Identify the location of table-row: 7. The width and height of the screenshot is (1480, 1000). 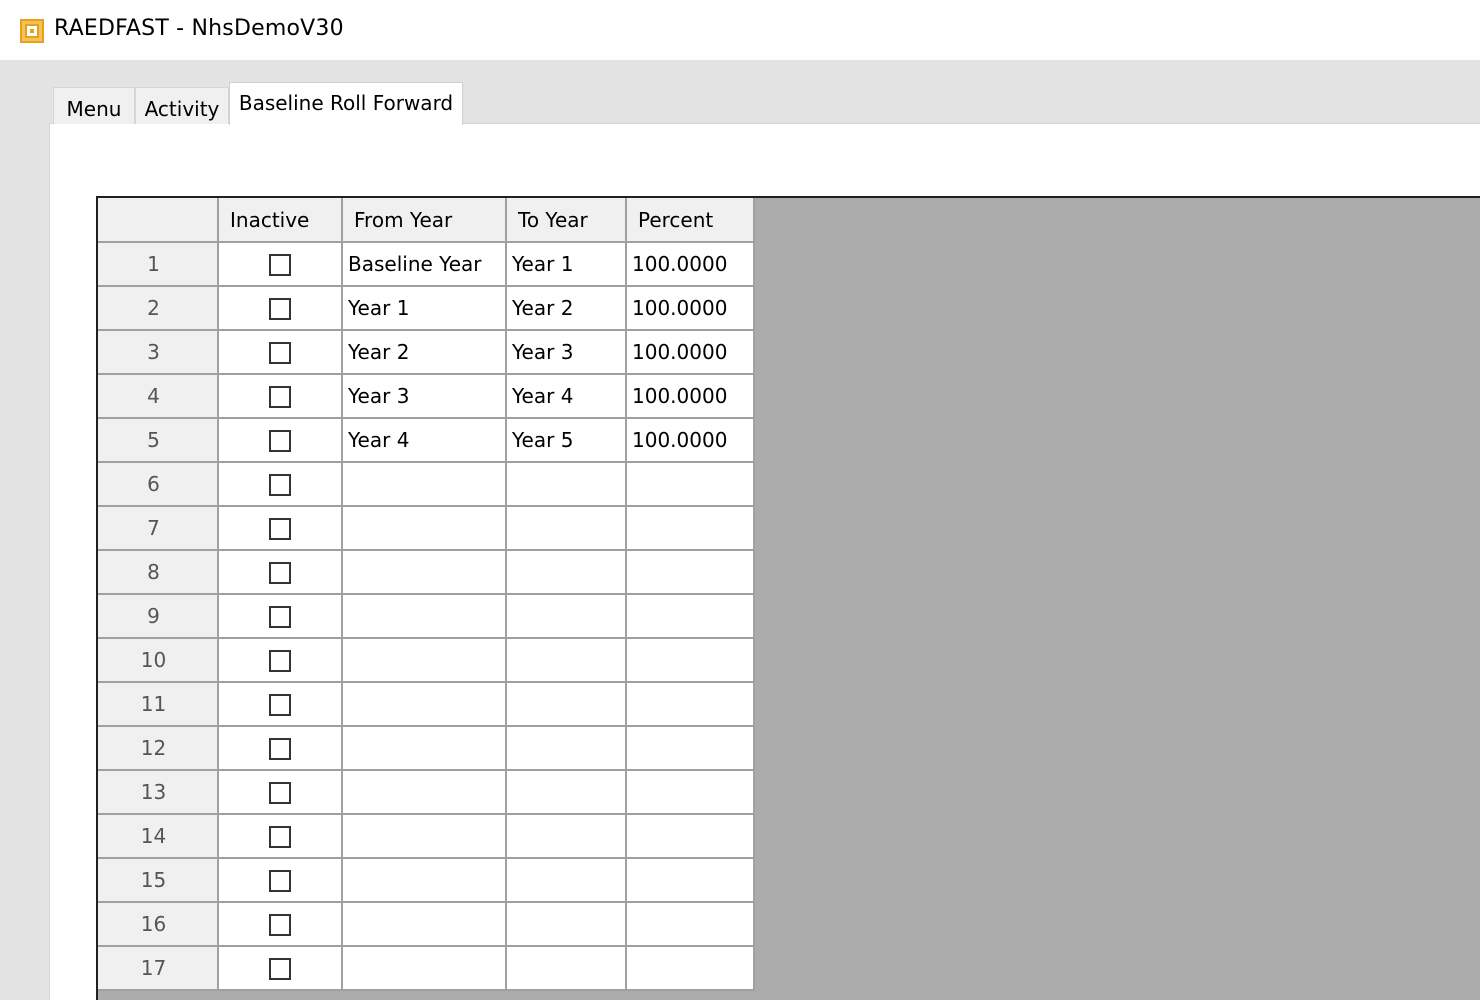
(426, 528).